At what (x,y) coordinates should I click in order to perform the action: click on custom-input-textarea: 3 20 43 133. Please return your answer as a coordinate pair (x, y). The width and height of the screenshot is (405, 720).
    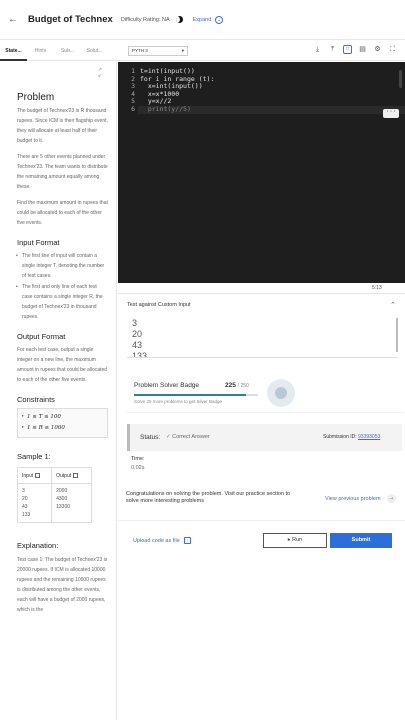
    Looking at the image, I should click on (262, 338).